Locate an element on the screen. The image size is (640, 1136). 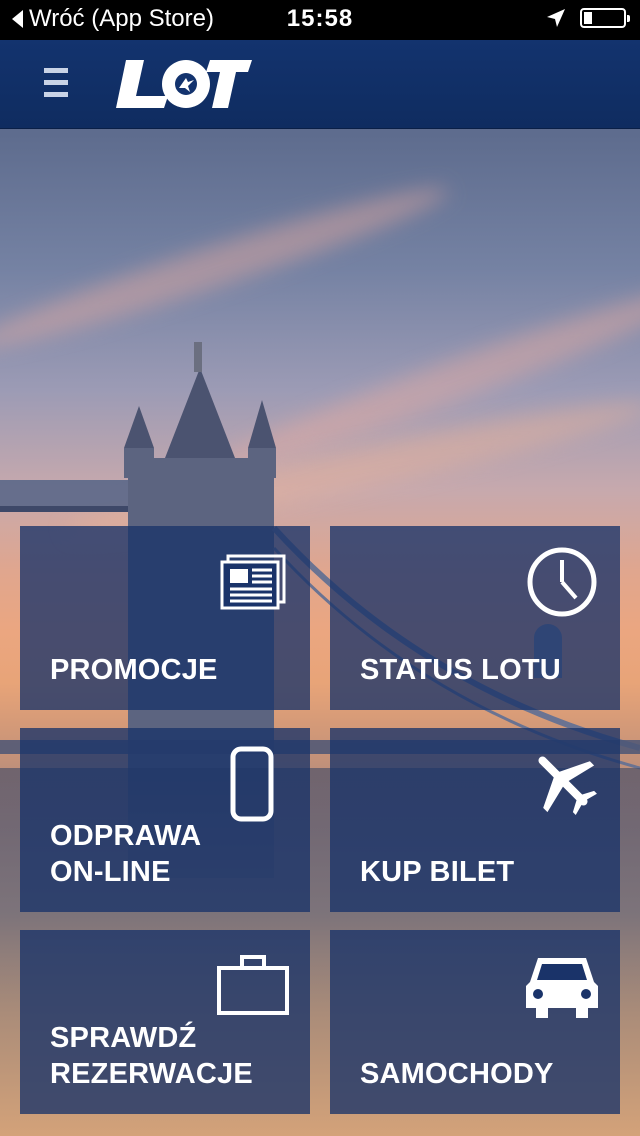
tile-label: SPRAWDŹ REZERWACJE is located at coordinates (151, 1056).